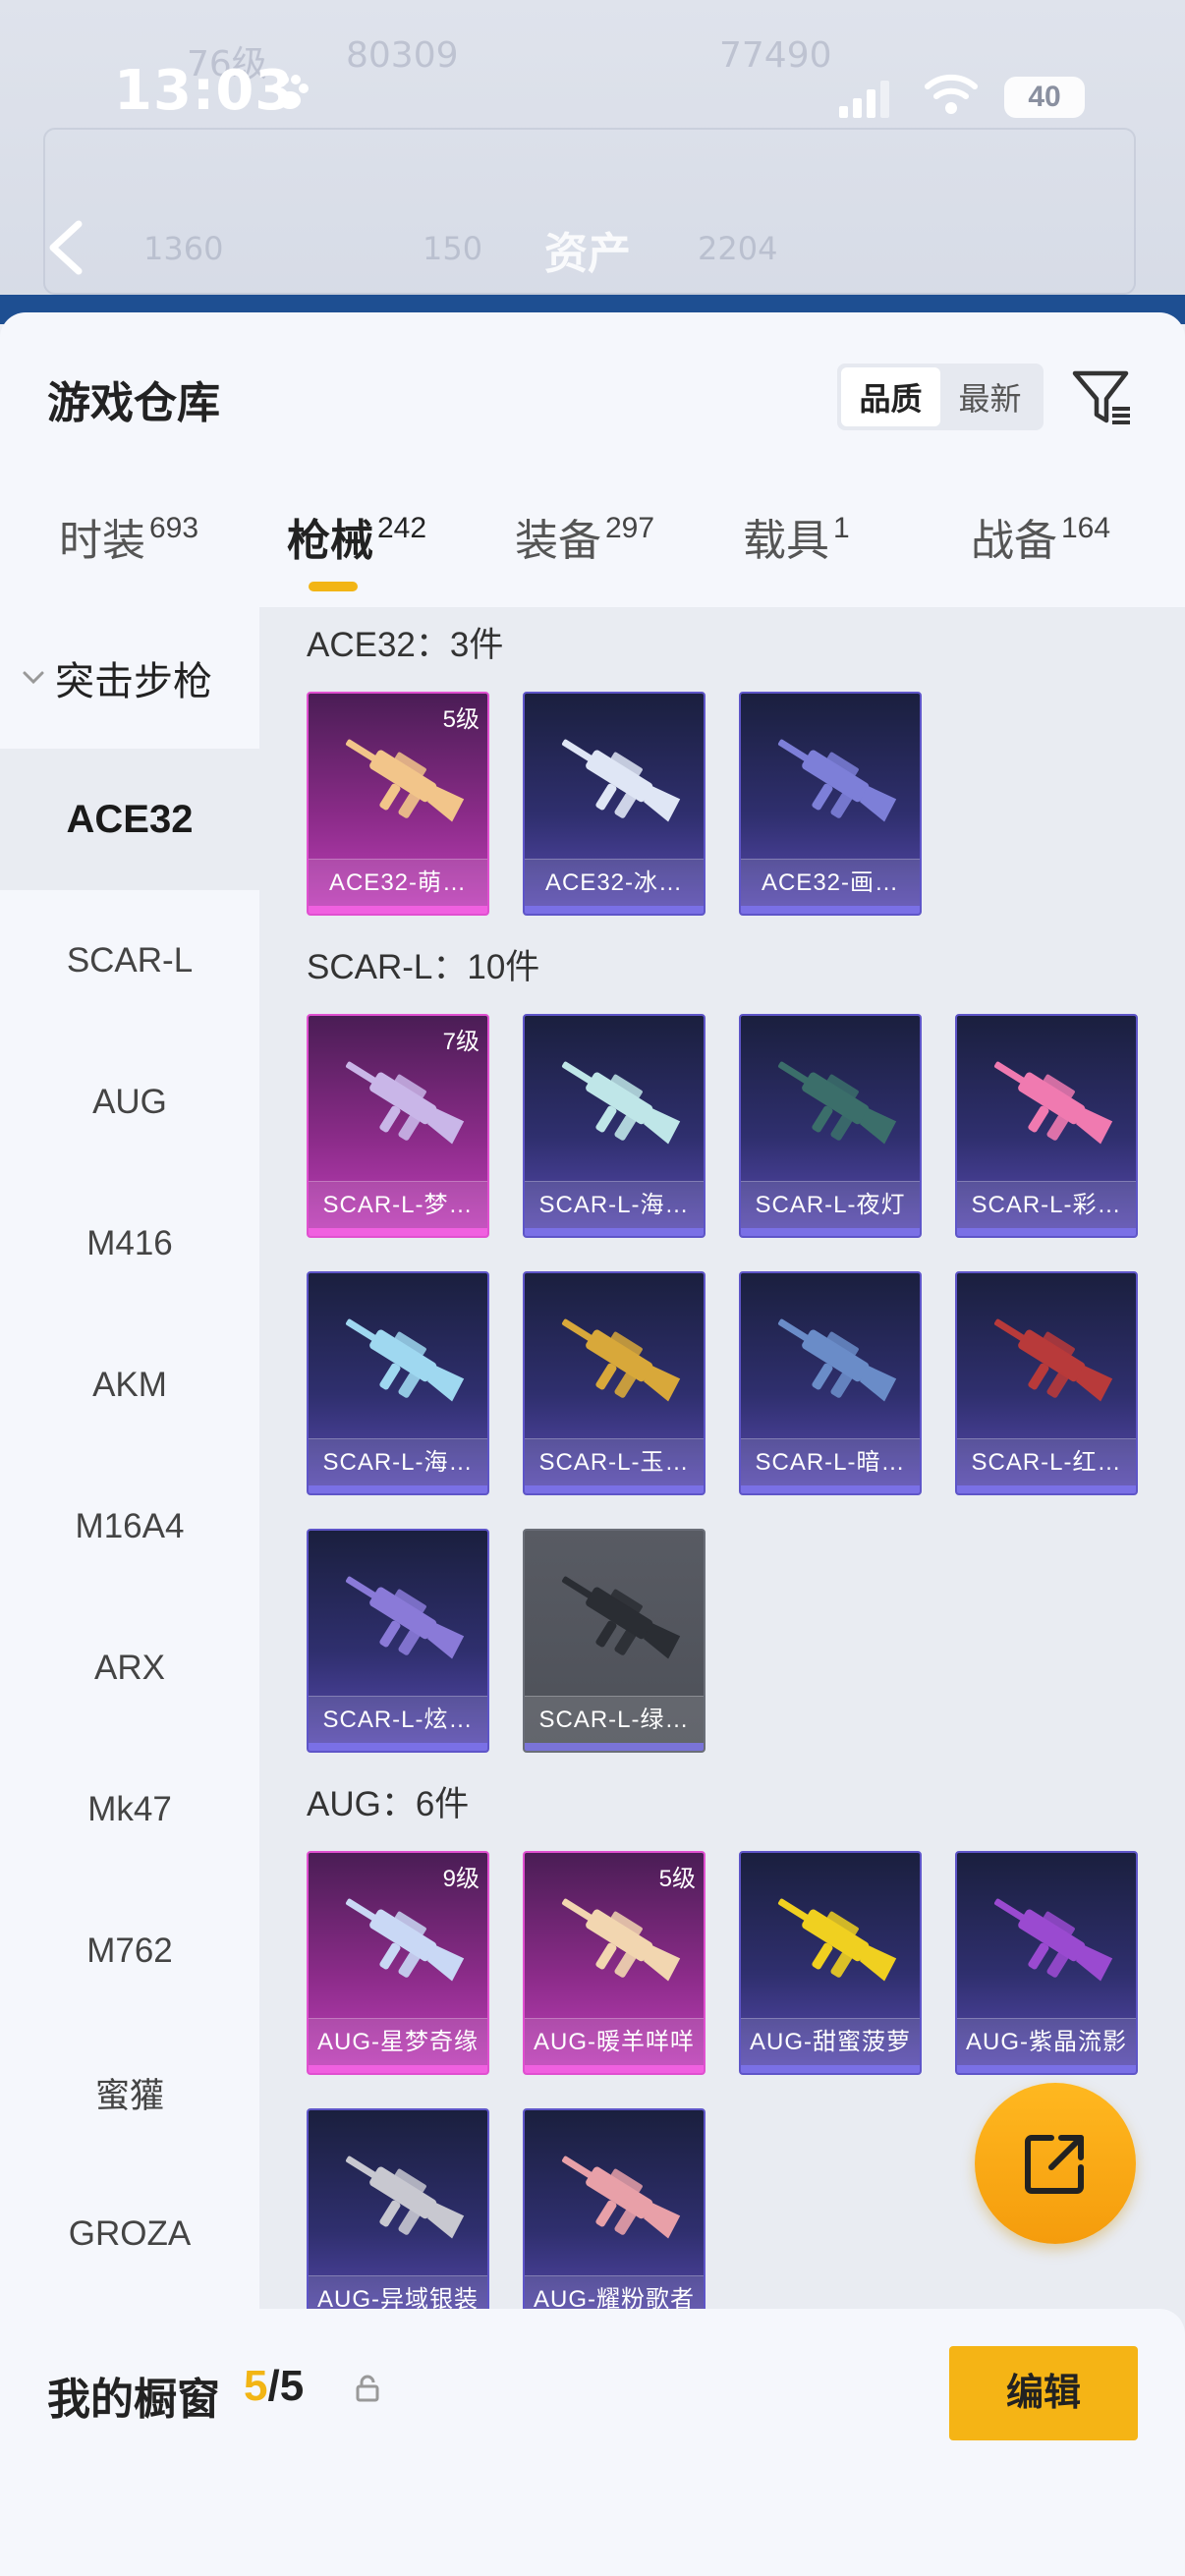 Image resolution: width=1185 pixels, height=2576 pixels. Describe the element at coordinates (1103, 397) in the screenshot. I see `filter-icon` at that location.